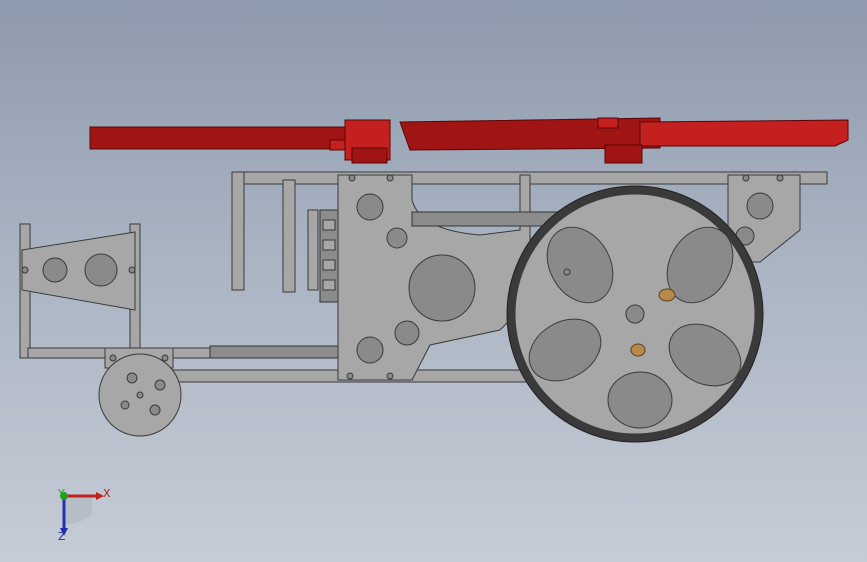 The width and height of the screenshot is (867, 562). I want to click on drive-wheel, so click(635, 314).